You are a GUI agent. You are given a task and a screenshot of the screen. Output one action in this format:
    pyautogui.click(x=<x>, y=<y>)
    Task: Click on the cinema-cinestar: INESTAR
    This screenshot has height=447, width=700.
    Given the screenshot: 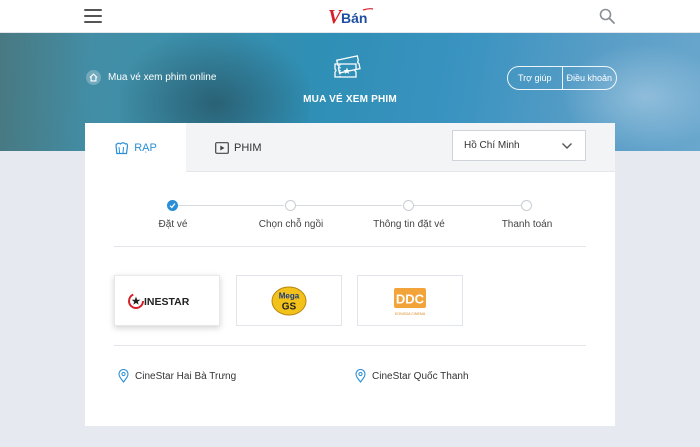 What is the action you would take?
    pyautogui.click(x=167, y=300)
    